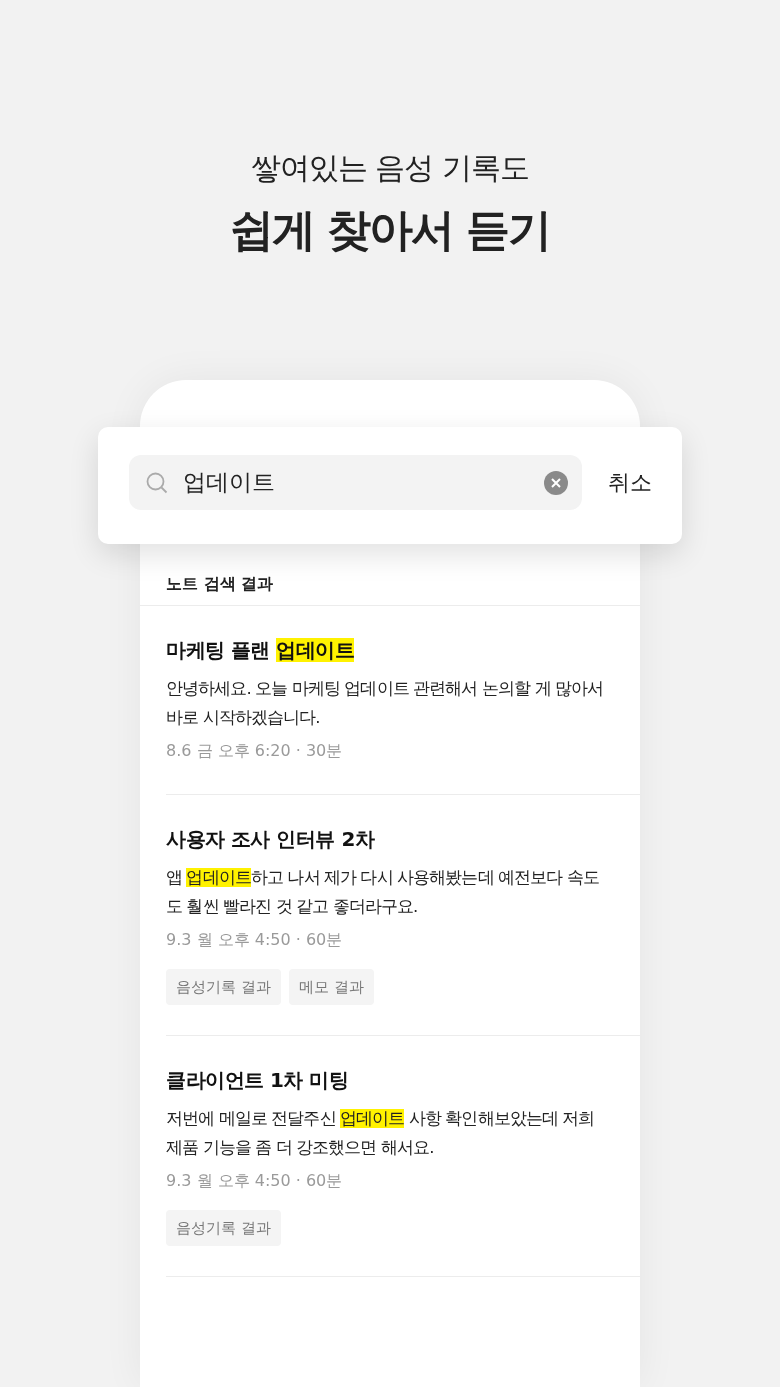 The width and height of the screenshot is (780, 1387). What do you see at coordinates (390, 1080) in the screenshot?
I see `note-title: 클라이언트 1차 미팅` at bounding box center [390, 1080].